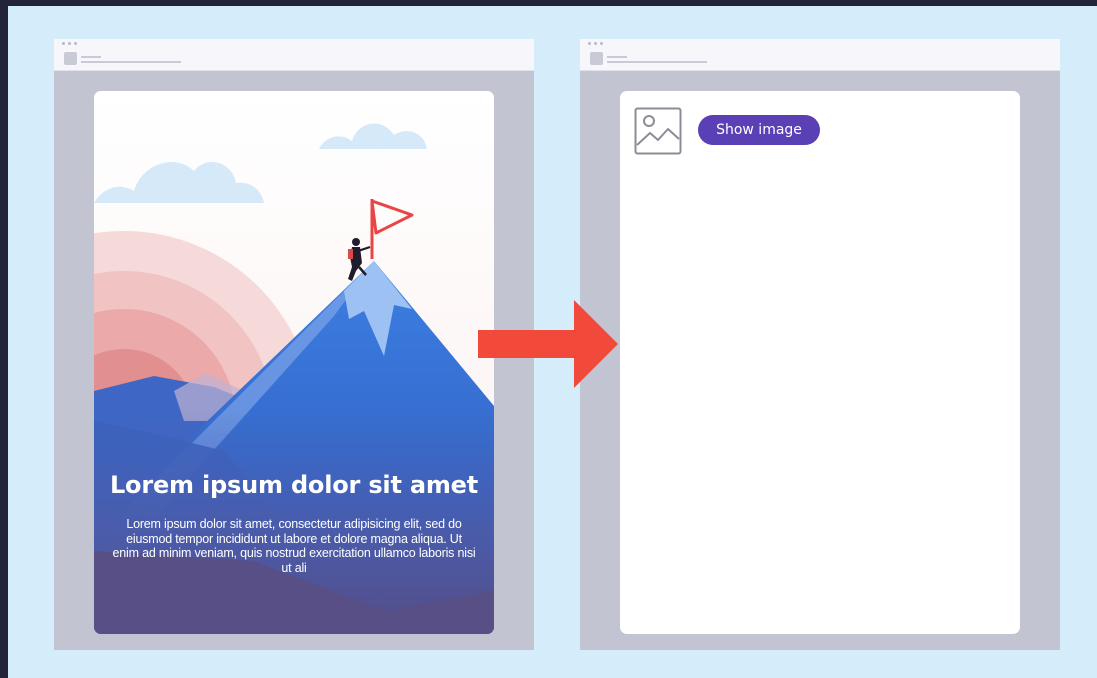 This screenshot has width=1097, height=678. Describe the element at coordinates (759, 130) in the screenshot. I see `show-image-button: Show image` at that location.